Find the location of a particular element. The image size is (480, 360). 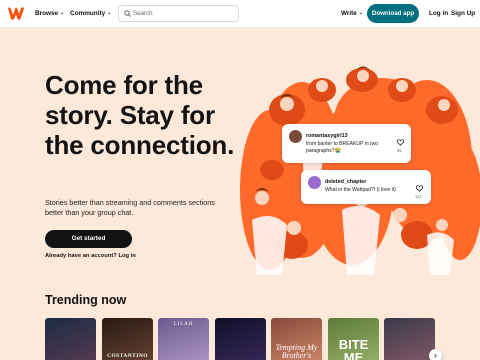

comment-text: What in the Wattpad?! (i love it) is located at coordinates (360, 190).